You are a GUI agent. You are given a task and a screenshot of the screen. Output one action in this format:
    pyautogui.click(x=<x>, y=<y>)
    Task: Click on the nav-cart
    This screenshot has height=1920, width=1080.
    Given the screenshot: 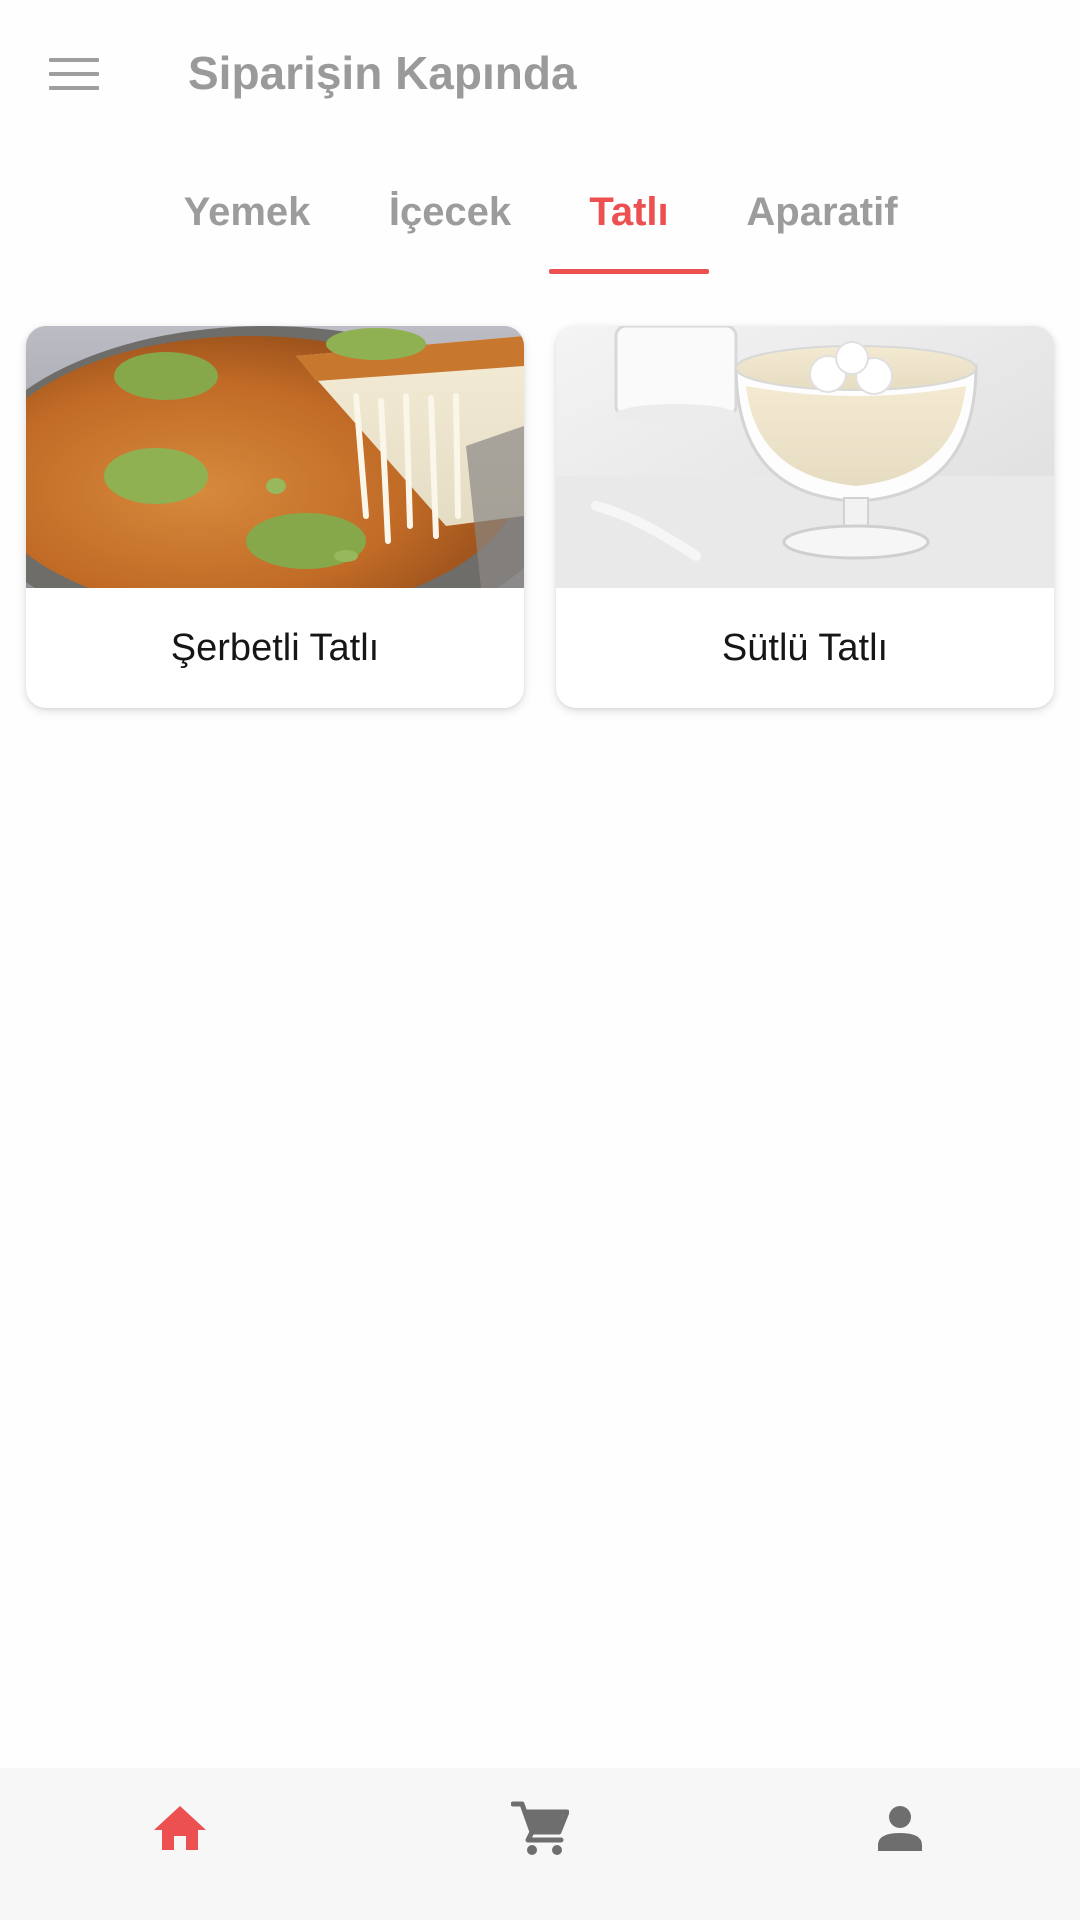 What is the action you would take?
    pyautogui.click(x=540, y=1828)
    